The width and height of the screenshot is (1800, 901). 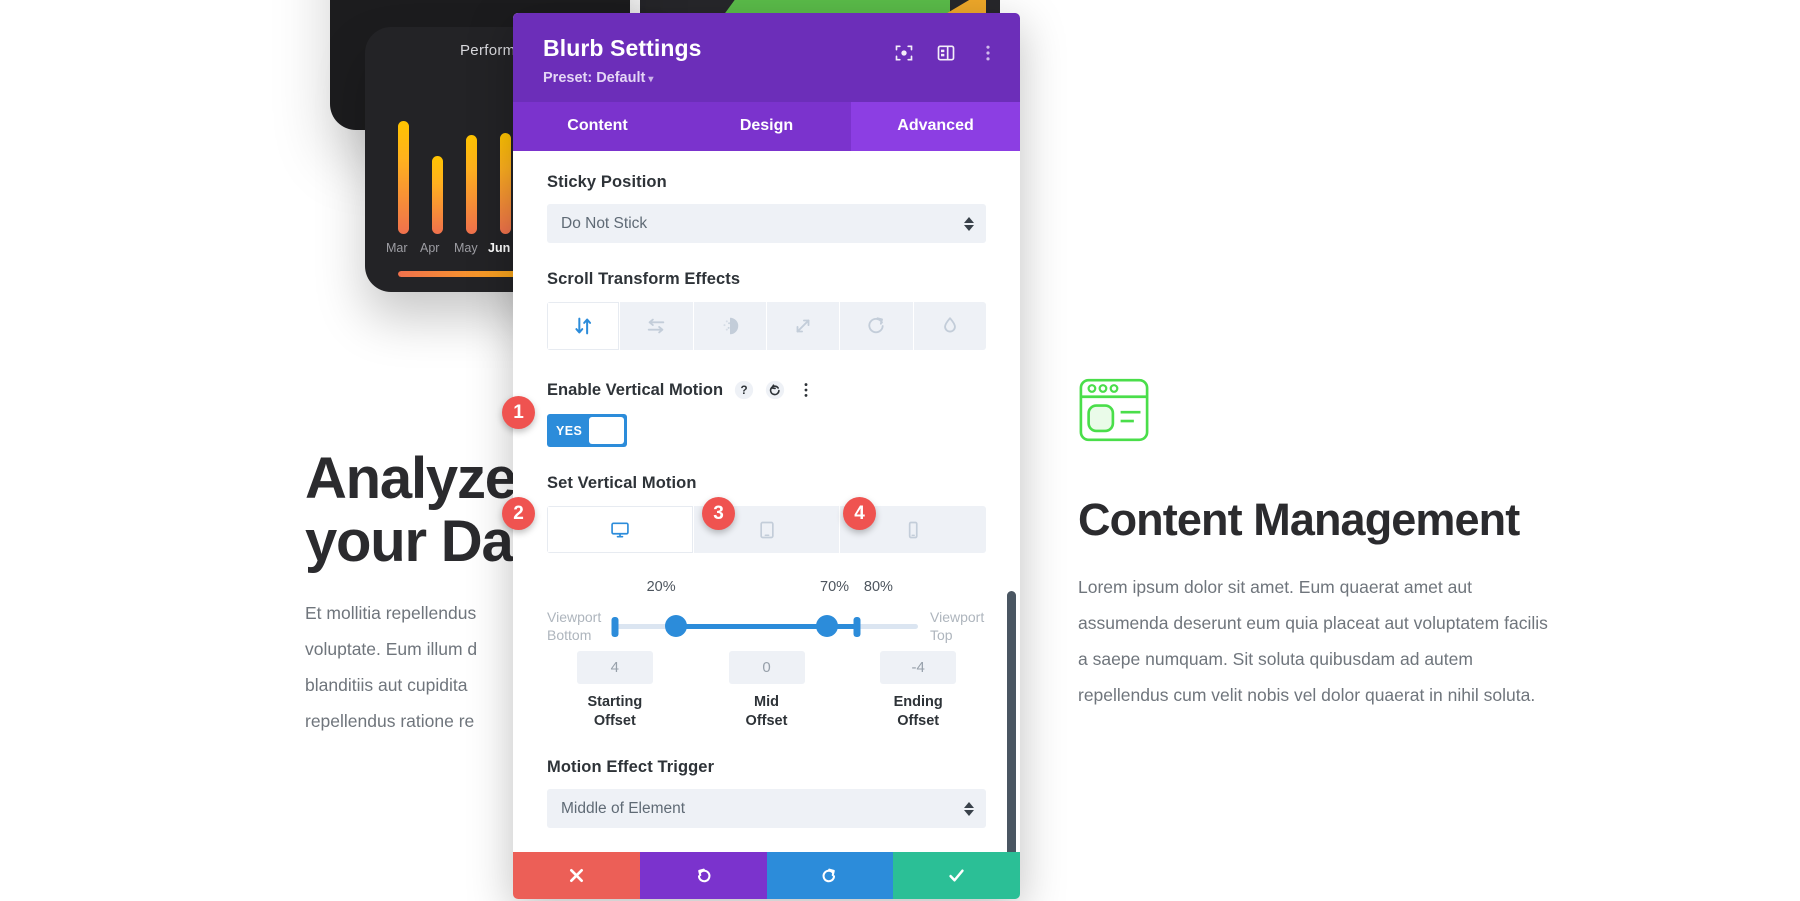 I want to click on motion-effect-trigger-field: Motion Effect Trigger Middle of Element, so click(x=766, y=793).